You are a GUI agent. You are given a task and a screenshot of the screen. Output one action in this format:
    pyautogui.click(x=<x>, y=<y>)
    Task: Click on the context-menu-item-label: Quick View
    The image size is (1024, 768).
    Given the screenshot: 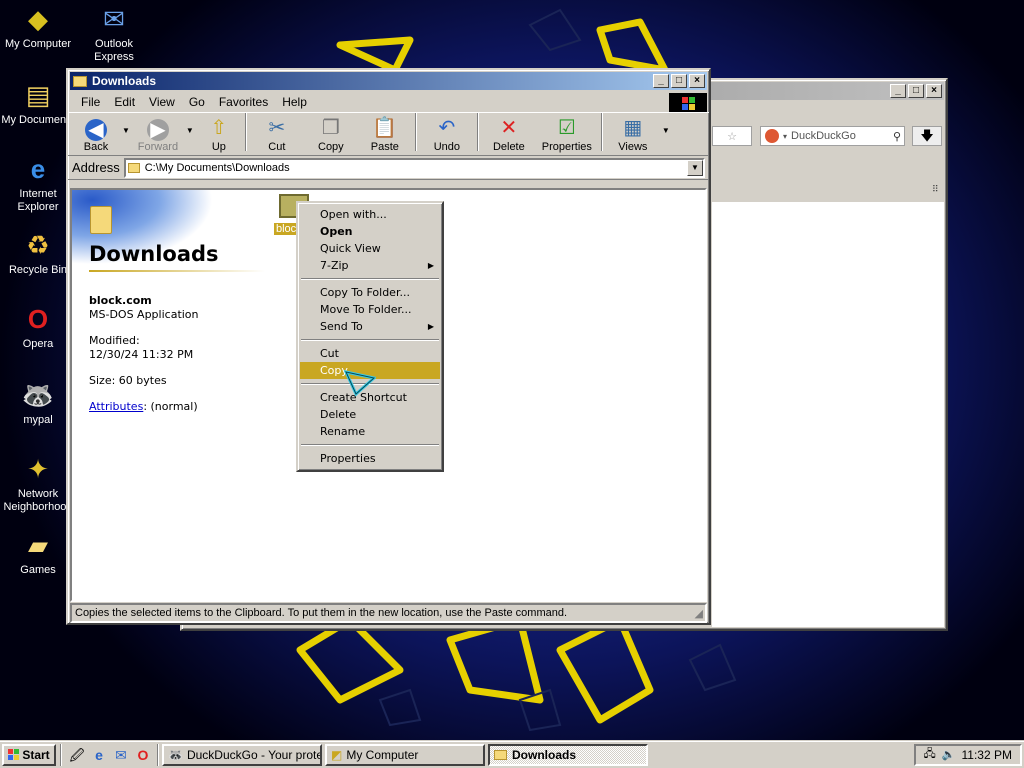 What is the action you would take?
    pyautogui.click(x=350, y=248)
    